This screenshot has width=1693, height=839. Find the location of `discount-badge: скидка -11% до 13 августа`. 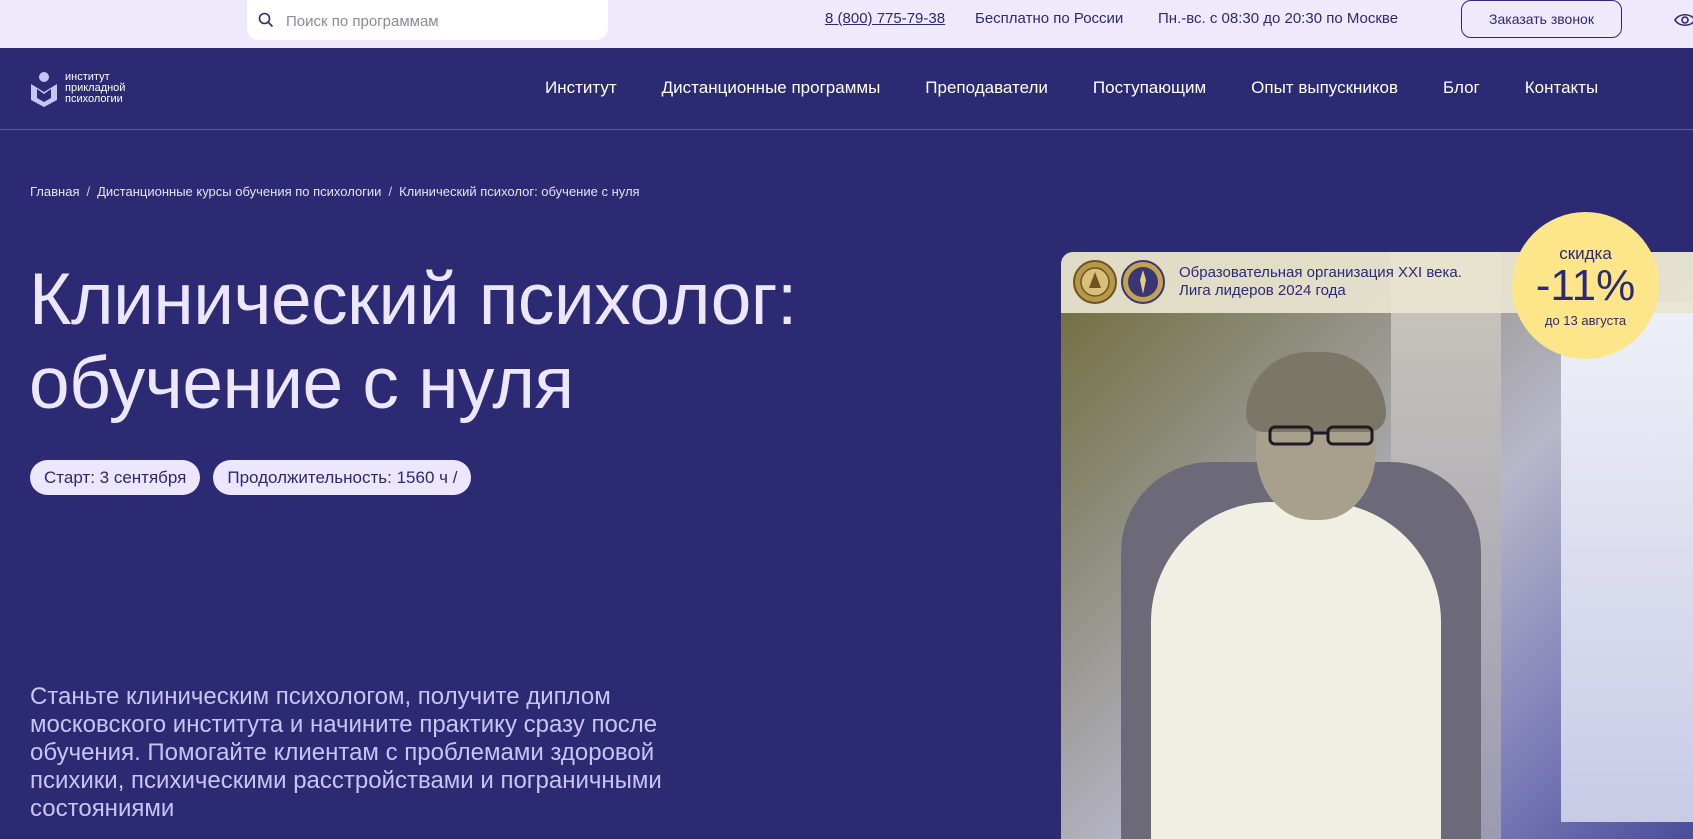

discount-badge: скидка -11% до 13 августа is located at coordinates (1585, 285).